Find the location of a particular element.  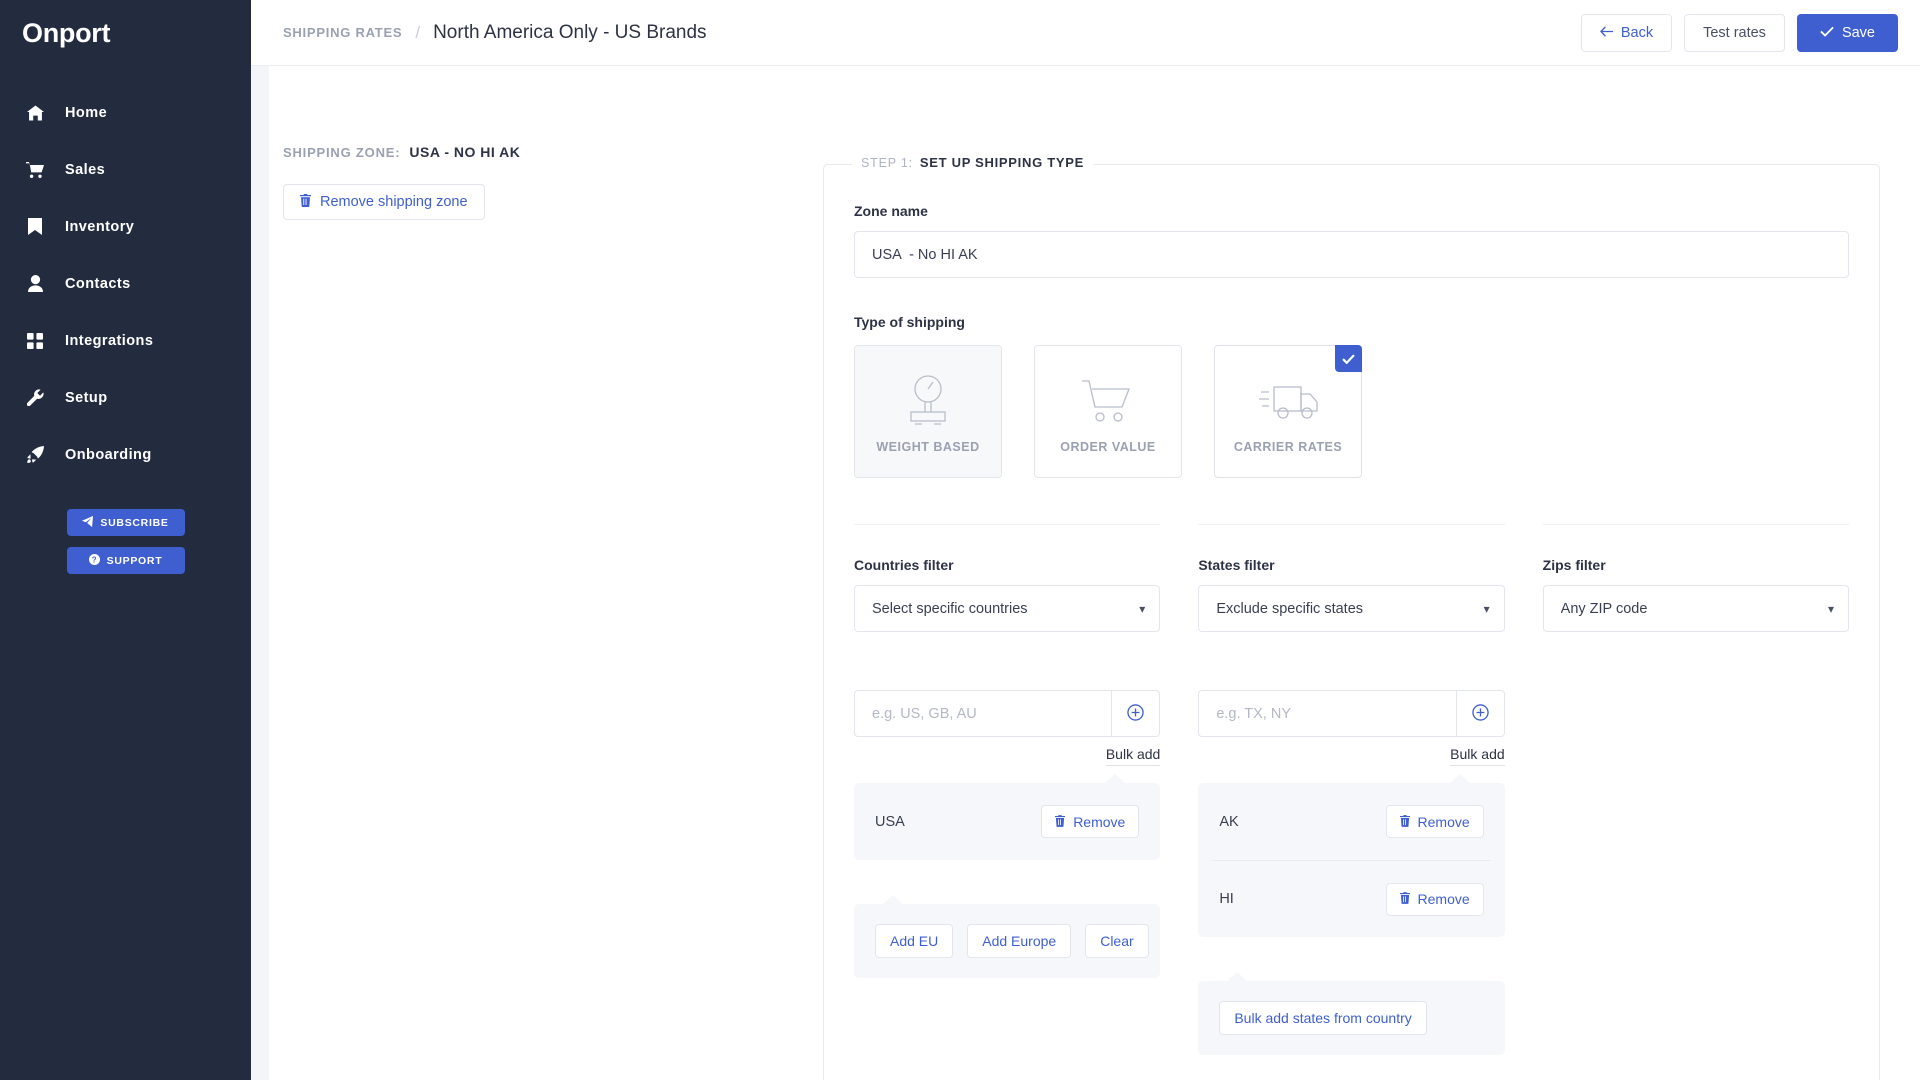

add-europe-button: Add Europe is located at coordinates (1019, 941).